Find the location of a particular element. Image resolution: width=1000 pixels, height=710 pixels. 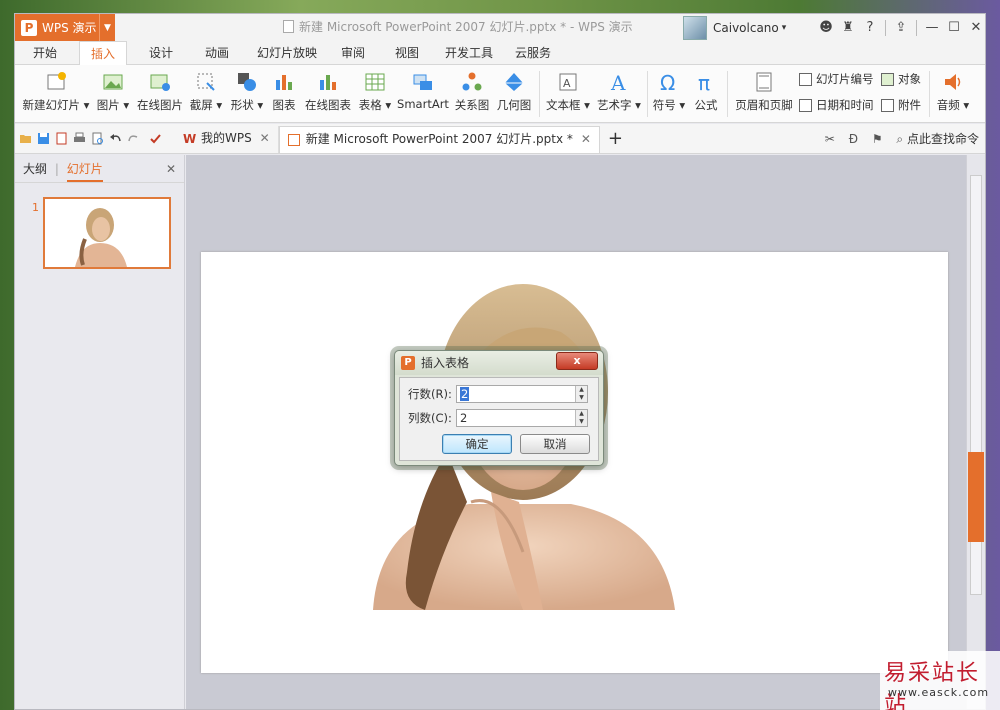

header-footer-button: 页眉和页脚 is located at coordinates (764, 95).